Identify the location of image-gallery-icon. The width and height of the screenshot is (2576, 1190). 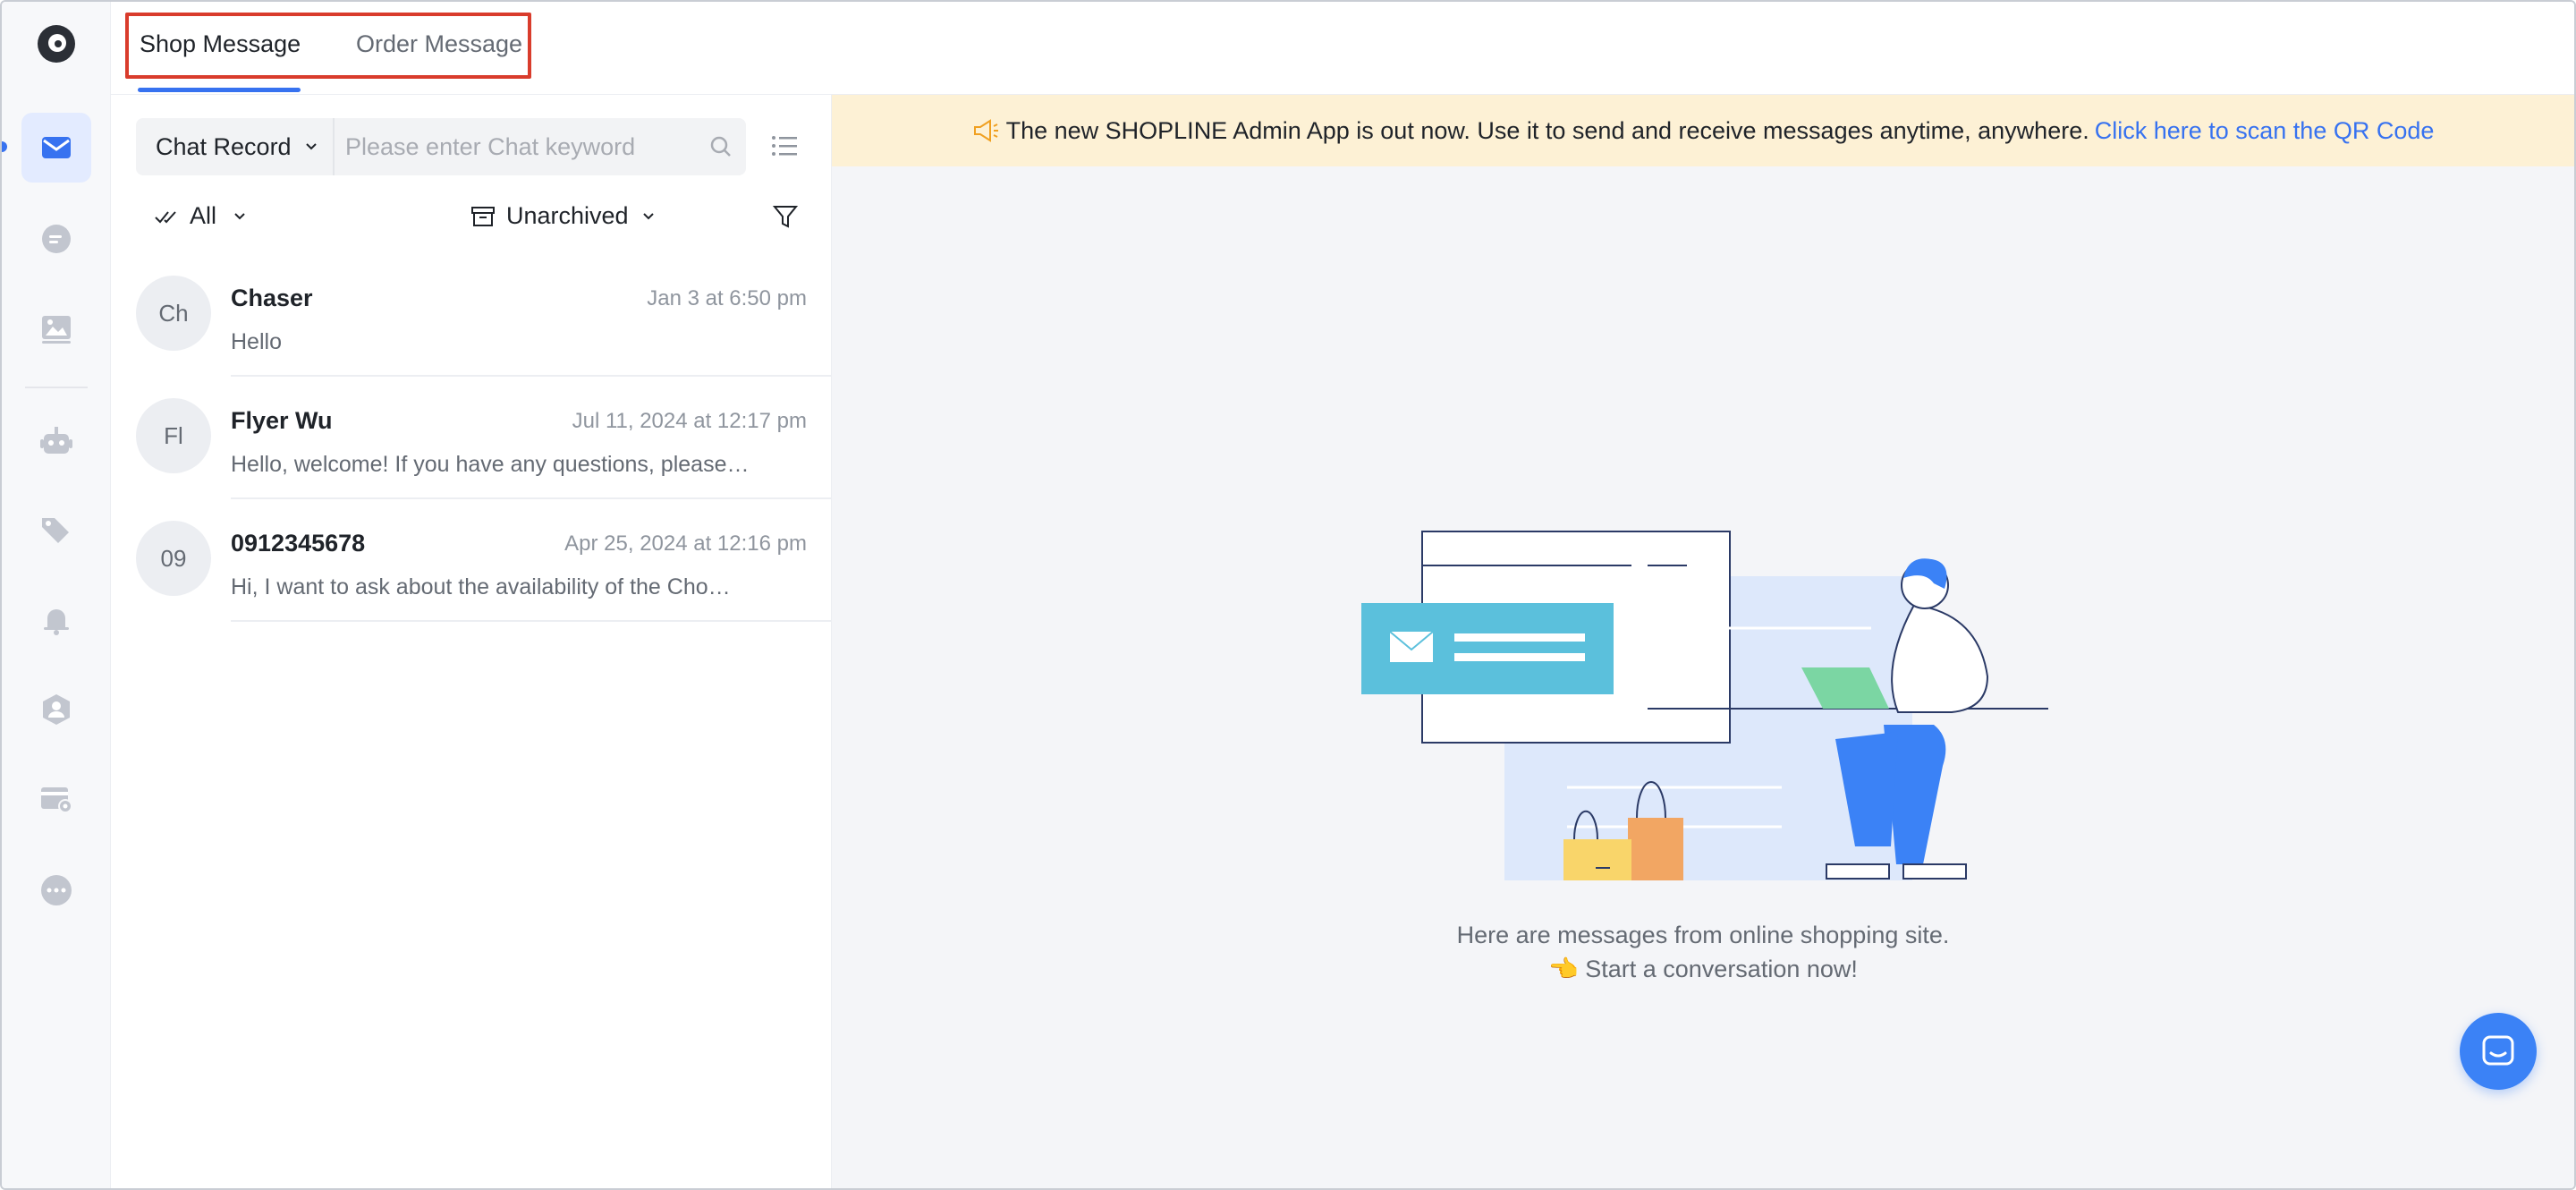
(56, 330).